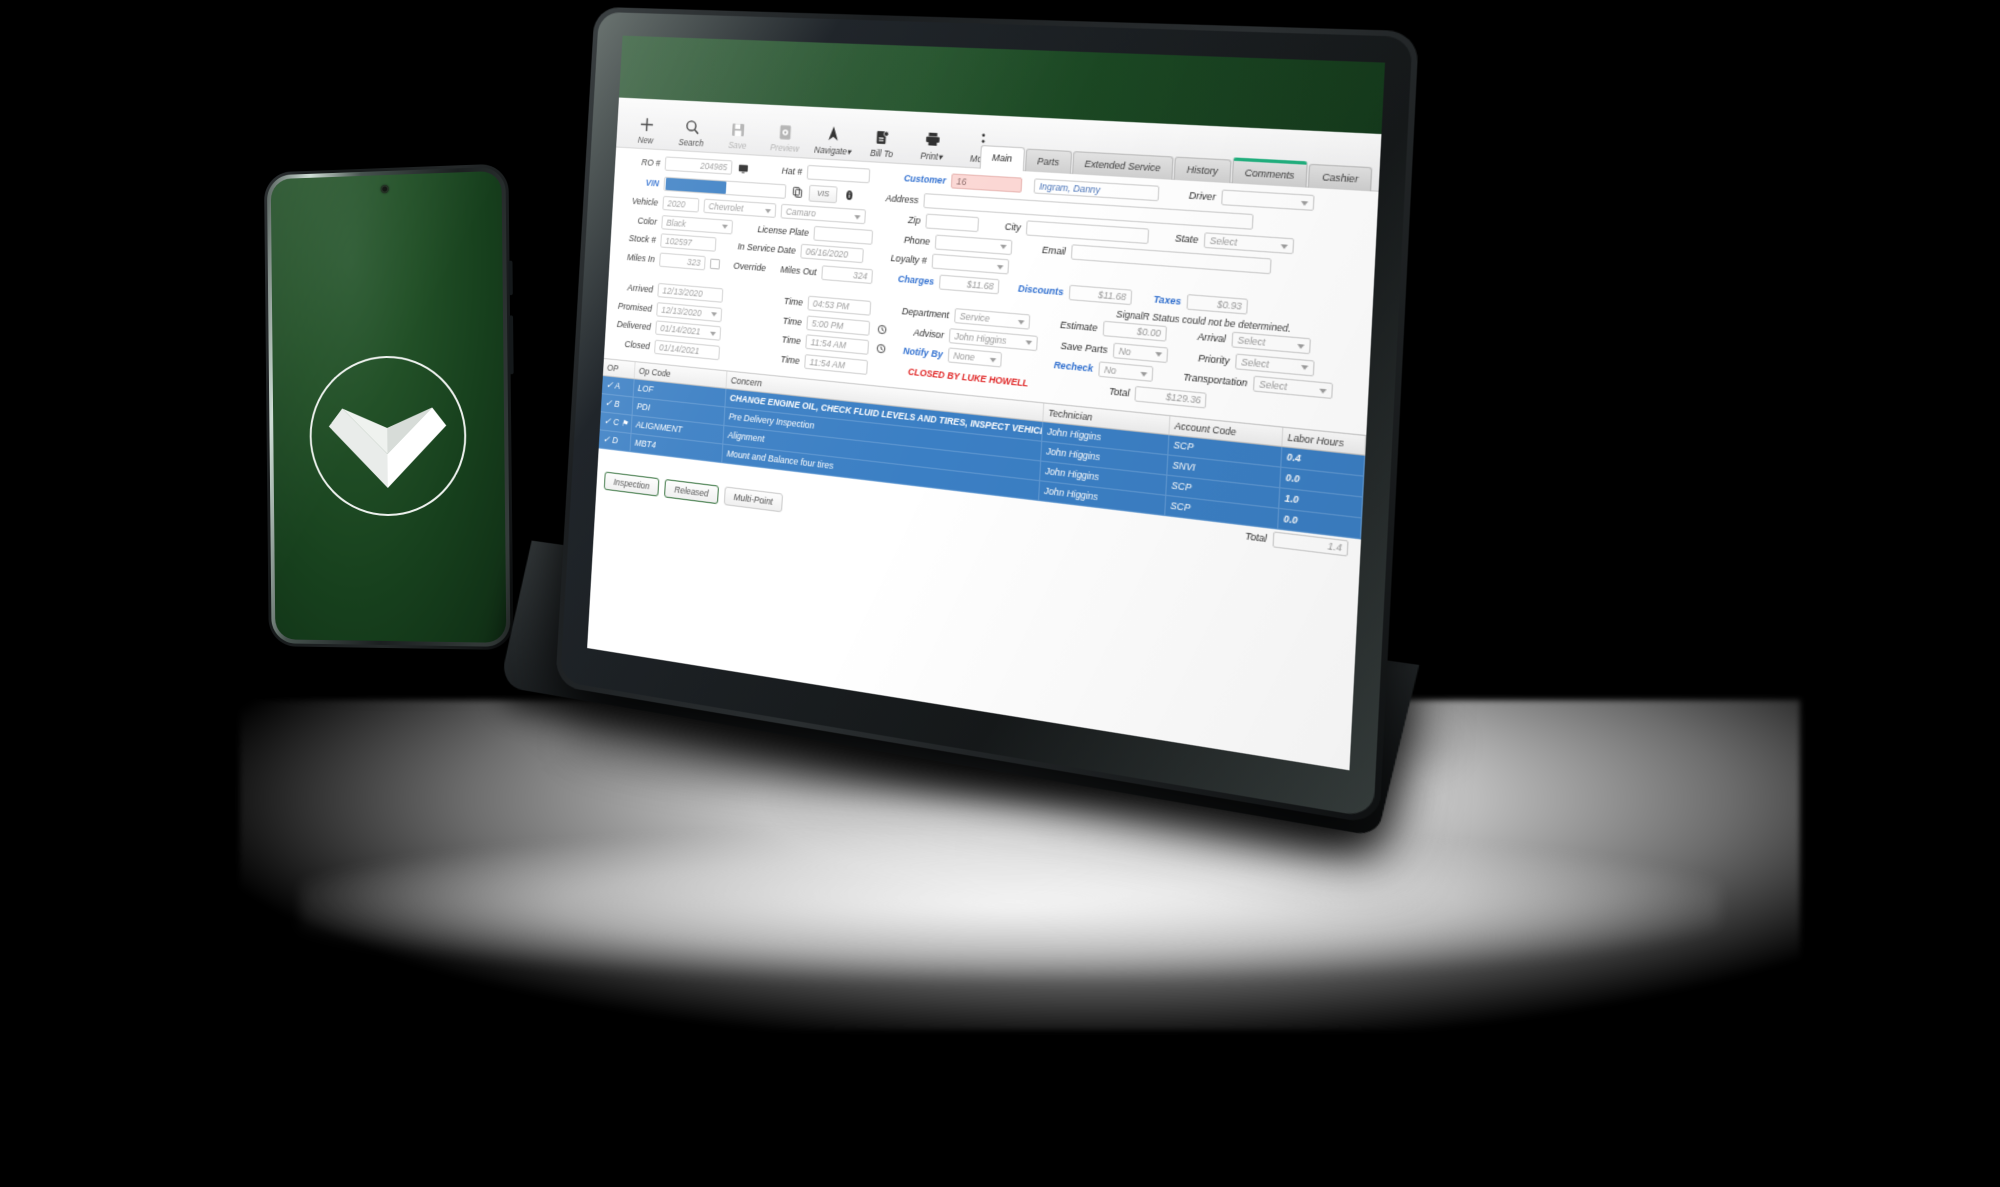 This screenshot has height=1187, width=2000. What do you see at coordinates (882, 328) in the screenshot?
I see `clock-icon` at bounding box center [882, 328].